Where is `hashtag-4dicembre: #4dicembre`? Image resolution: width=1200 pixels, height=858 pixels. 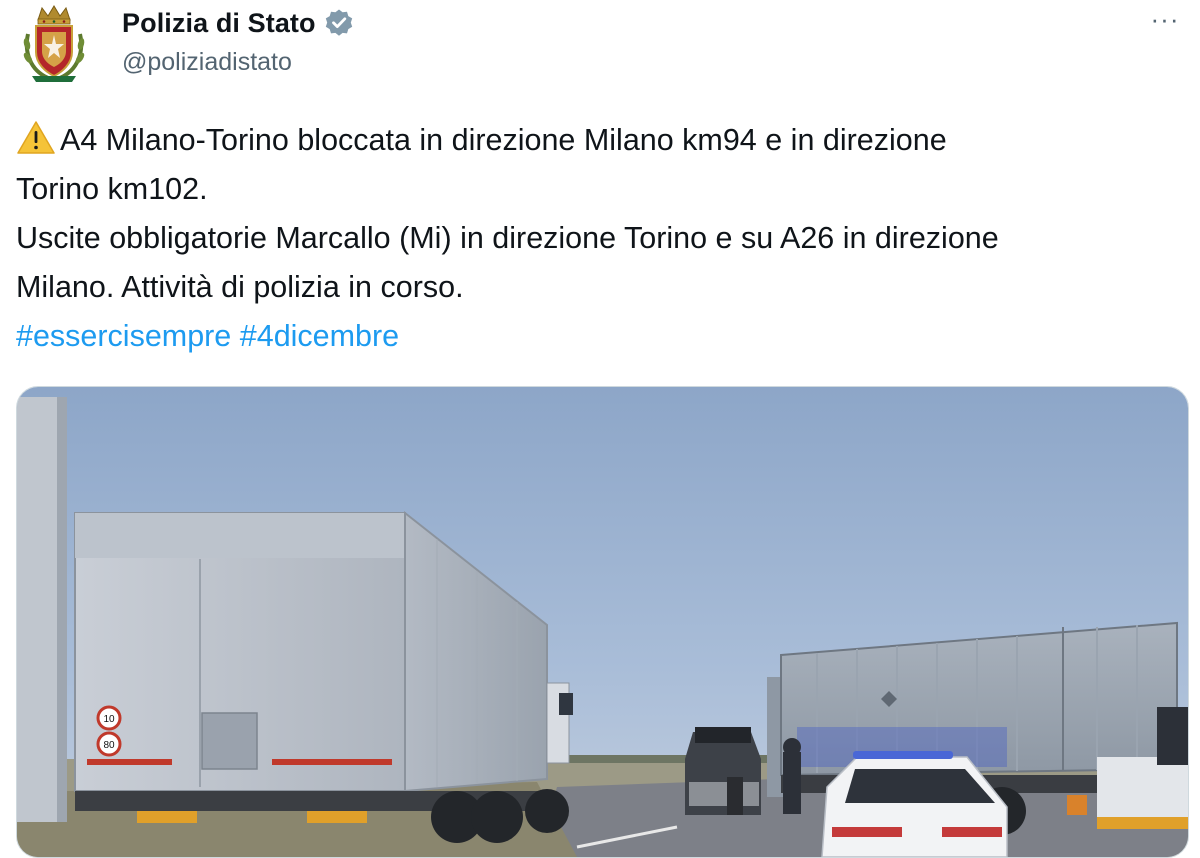
hashtag-4dicembre: #4dicembre is located at coordinates (319, 336).